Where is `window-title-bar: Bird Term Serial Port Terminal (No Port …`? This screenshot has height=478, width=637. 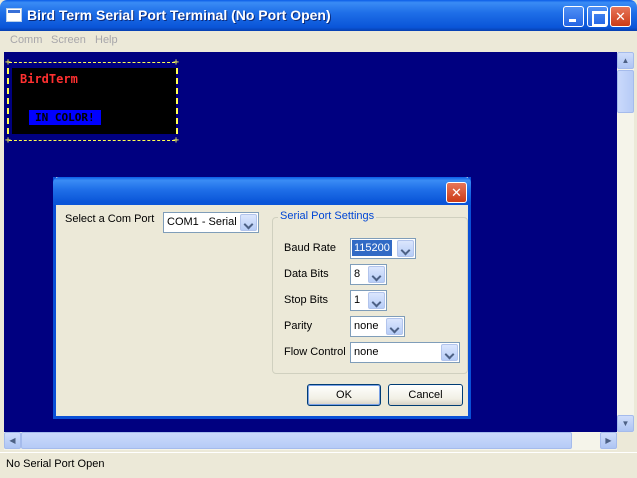
window-title-bar: Bird Term Serial Port Terminal (No Port … is located at coordinates (318, 15).